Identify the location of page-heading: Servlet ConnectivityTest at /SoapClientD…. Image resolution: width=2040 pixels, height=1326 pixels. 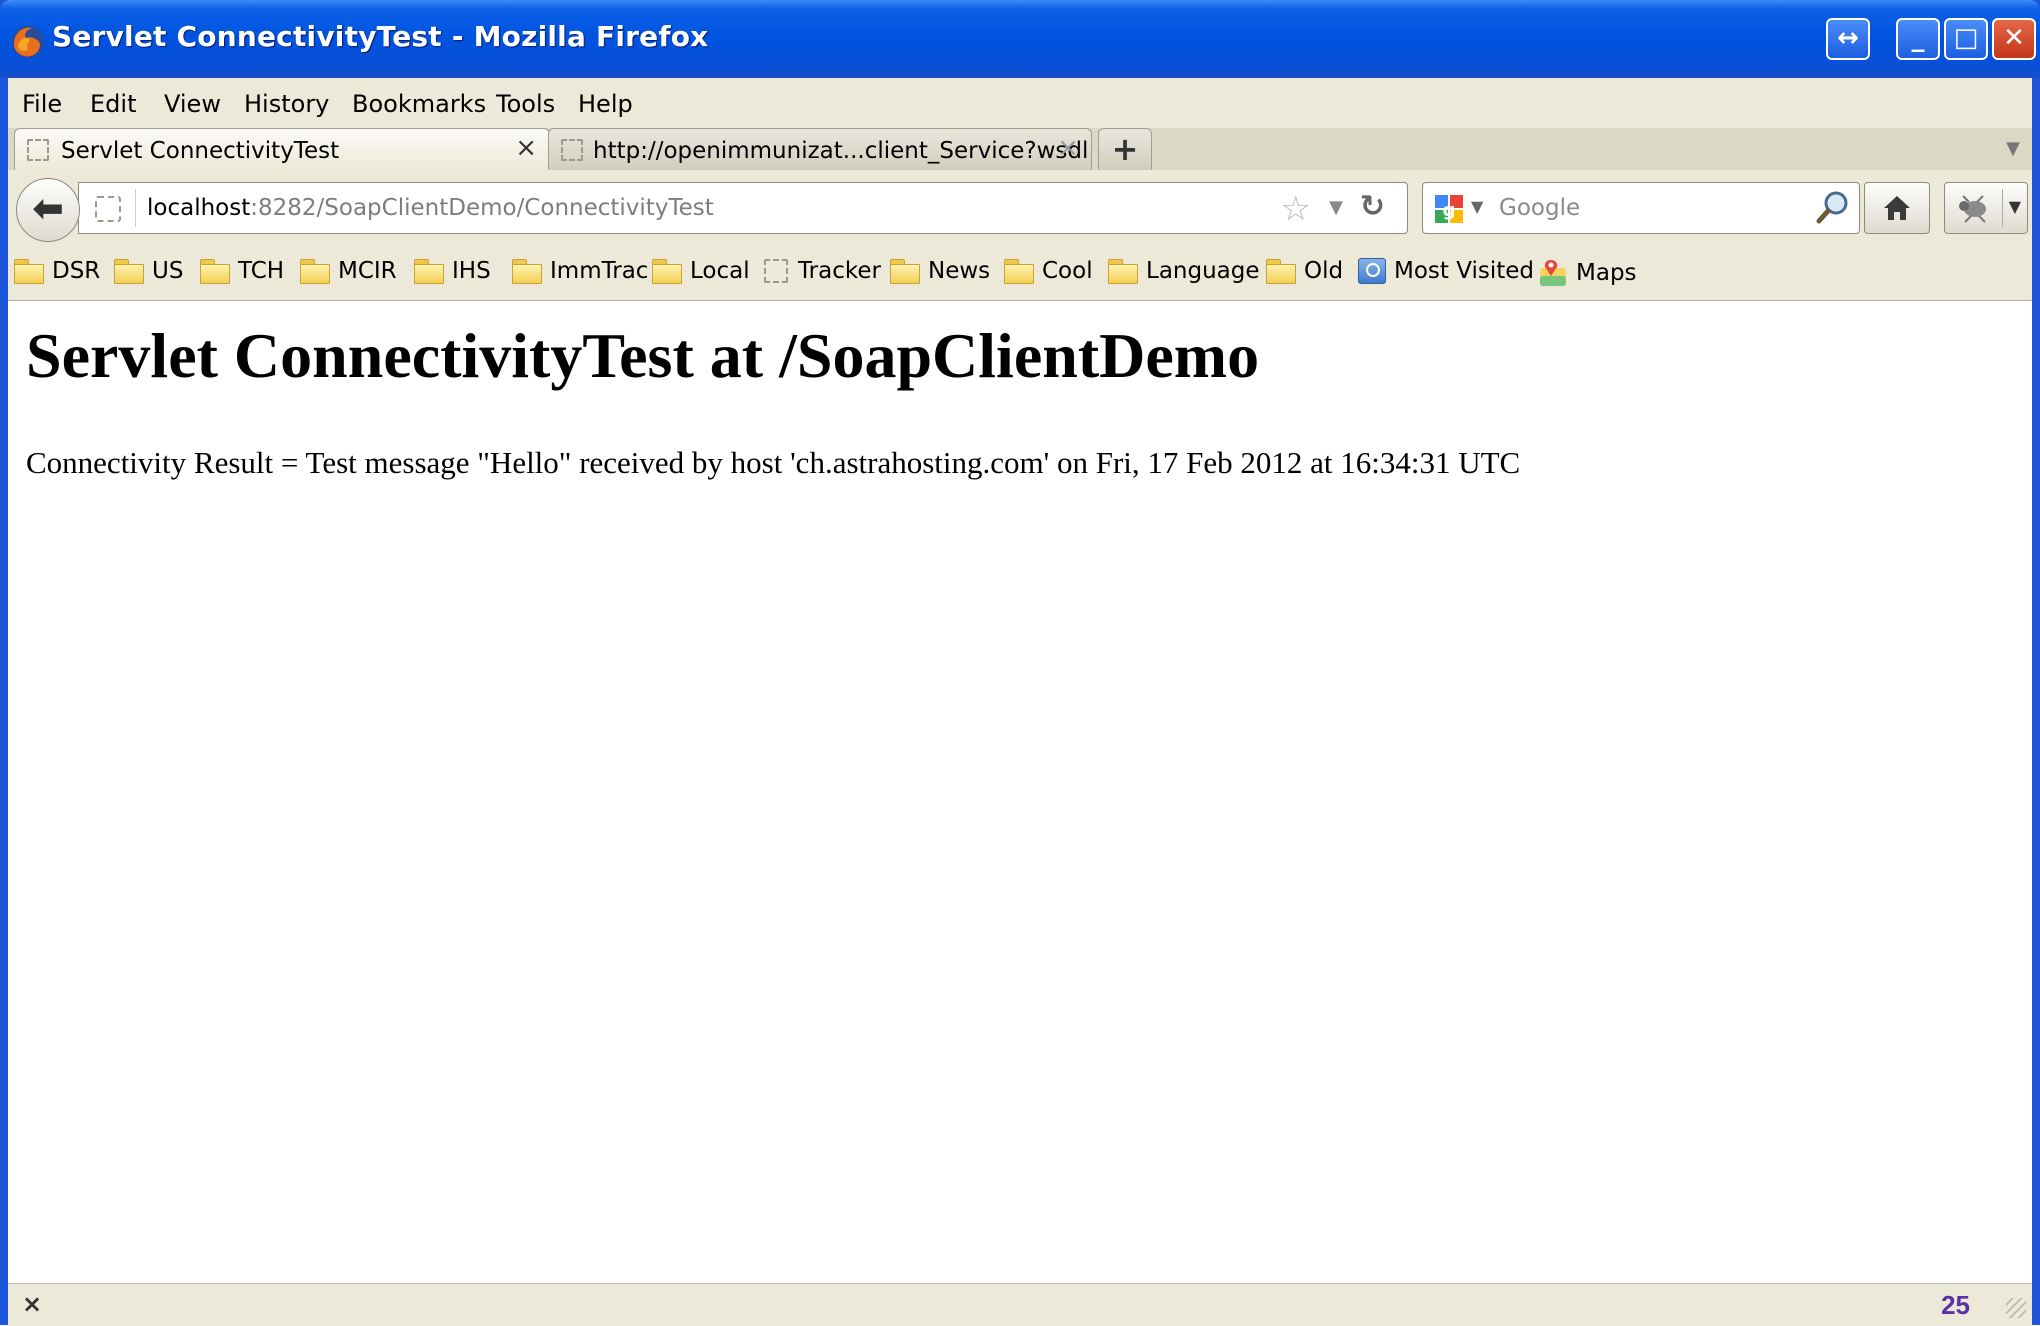
(643, 355).